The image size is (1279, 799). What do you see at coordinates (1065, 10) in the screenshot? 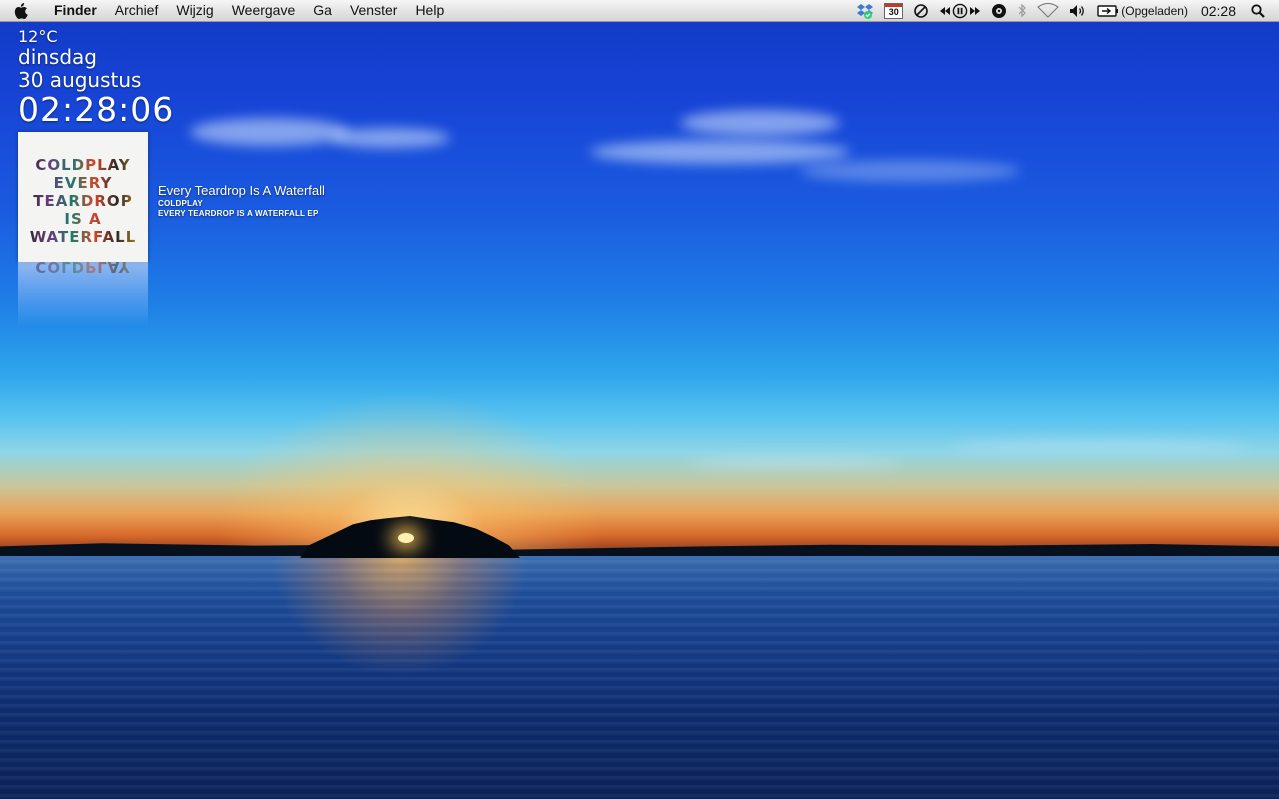
I see `status-area: 30 (Opgeladen) 02:28` at bounding box center [1065, 10].